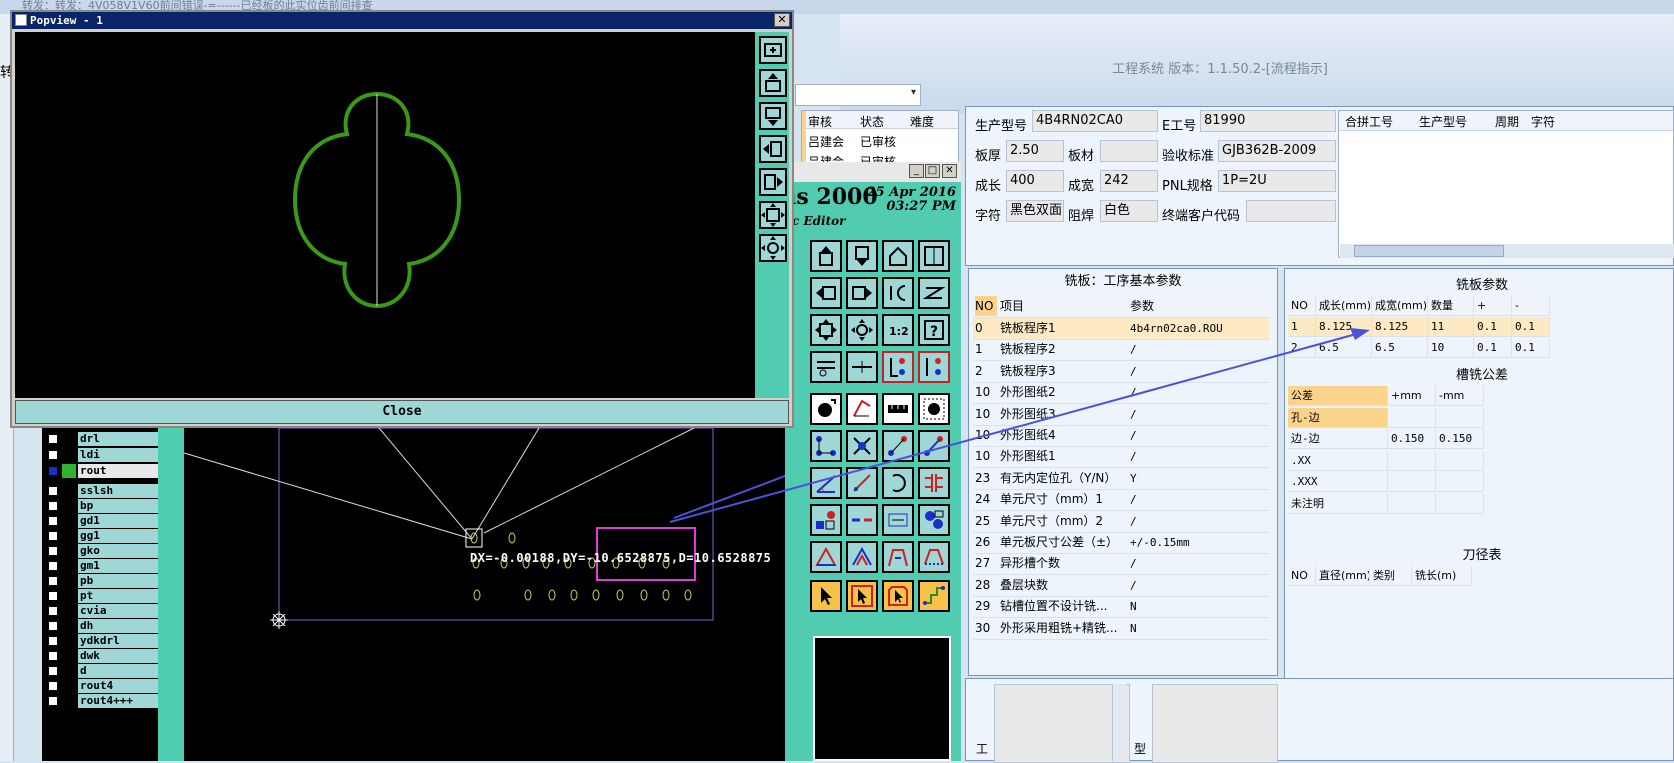 The height and width of the screenshot is (763, 1674). I want to click on arrowhead-icon, so click(1360, 334).